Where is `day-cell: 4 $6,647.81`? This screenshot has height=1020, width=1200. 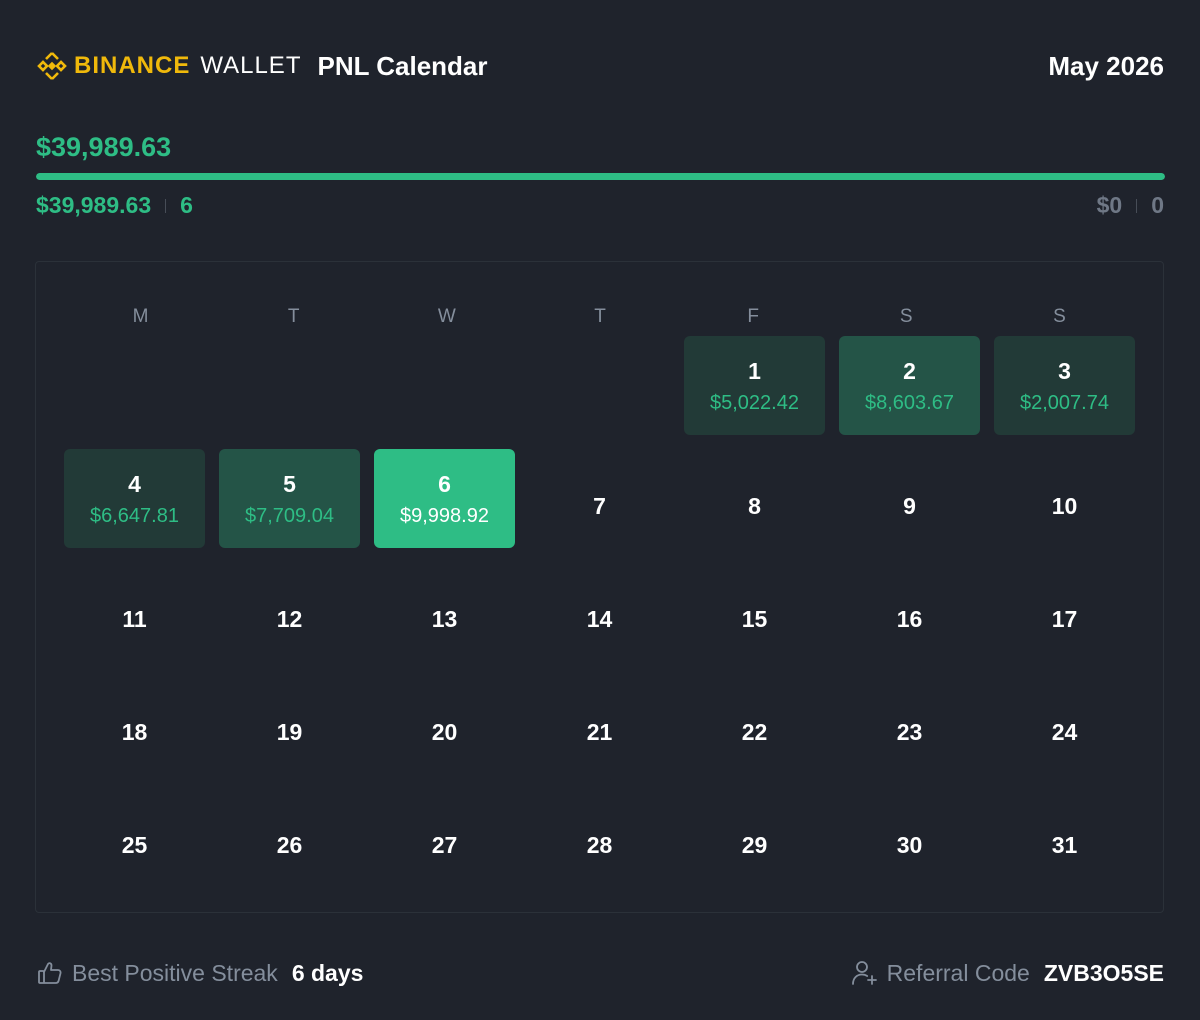
day-cell: 4 $6,647.81 is located at coordinates (141, 505).